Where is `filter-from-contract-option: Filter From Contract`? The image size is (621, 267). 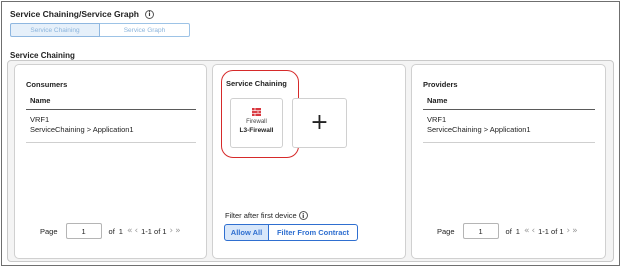 filter-from-contract-option: Filter From Contract is located at coordinates (313, 232).